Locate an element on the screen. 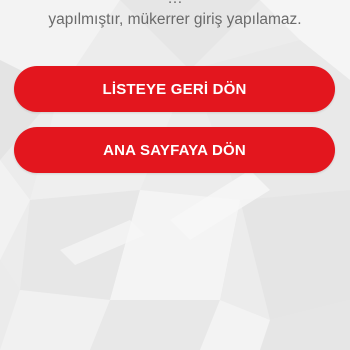 This screenshot has width=350, height=350. back-to-list-button: LİSTEYE GERİ DÖN is located at coordinates (174, 89).